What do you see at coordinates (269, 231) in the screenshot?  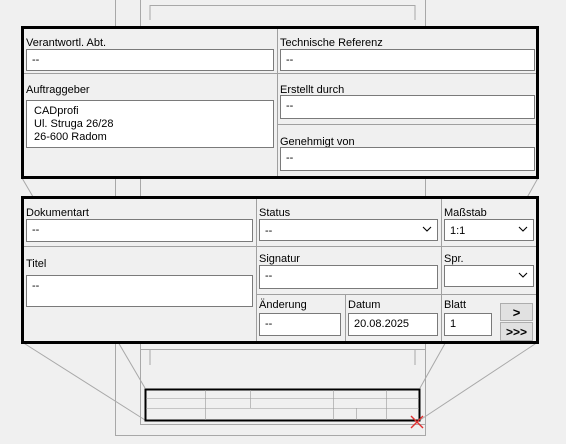 I see `status-value: --` at bounding box center [269, 231].